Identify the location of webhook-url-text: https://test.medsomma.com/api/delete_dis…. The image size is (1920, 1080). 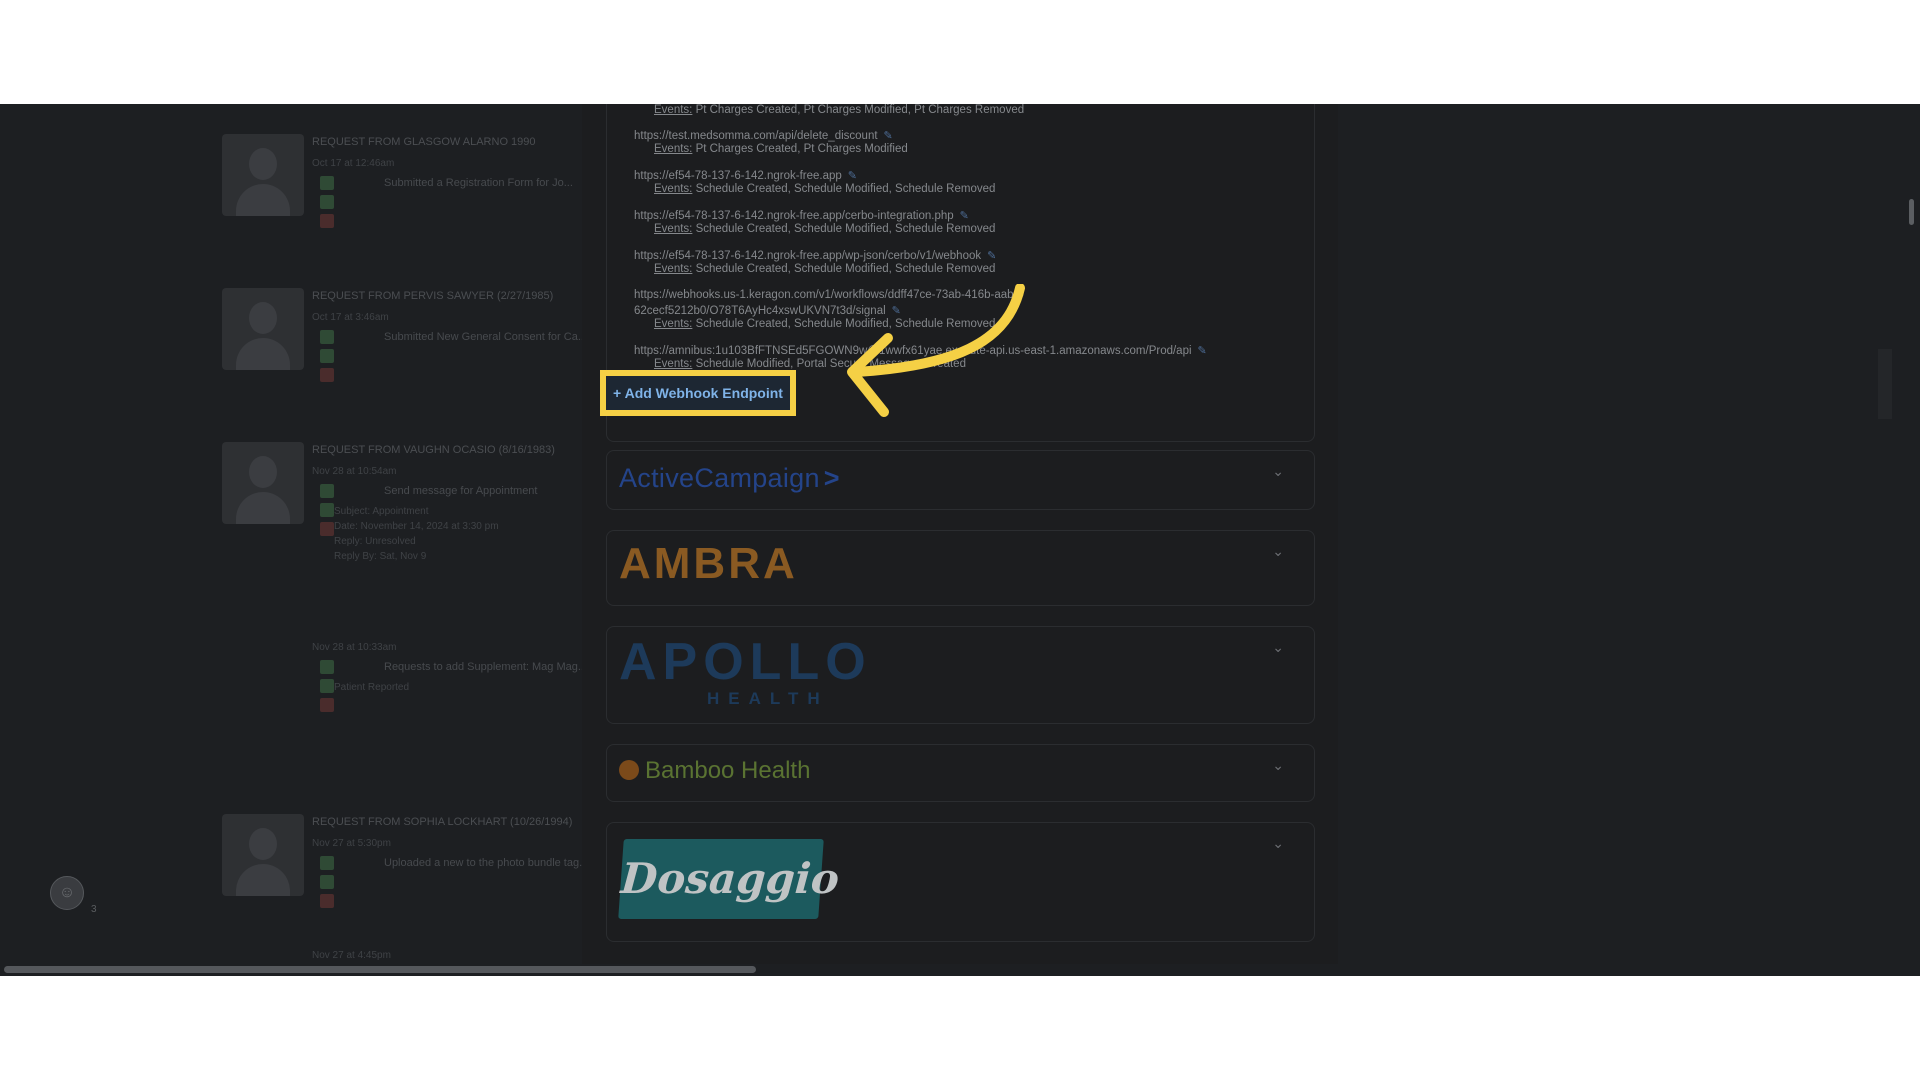
(756, 136).